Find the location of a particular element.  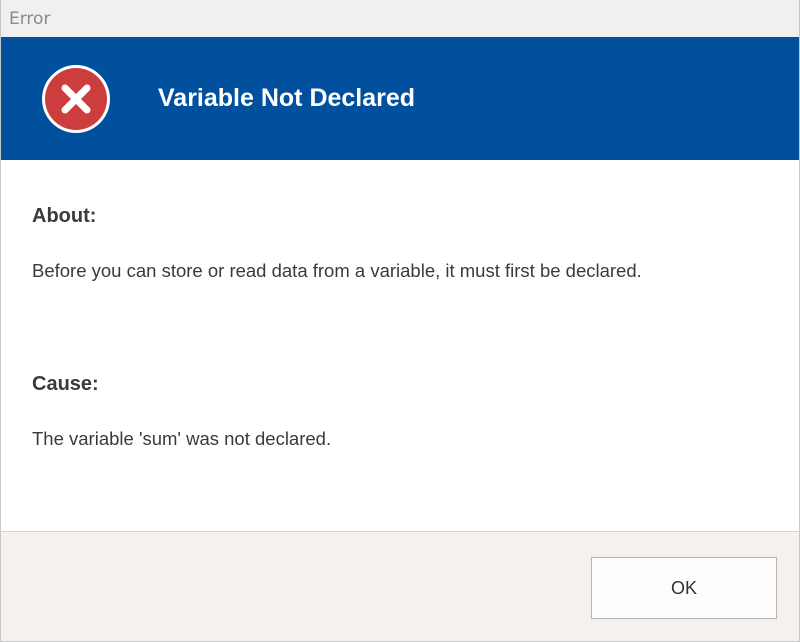

error-title: Variable Not Declared is located at coordinates (287, 98).